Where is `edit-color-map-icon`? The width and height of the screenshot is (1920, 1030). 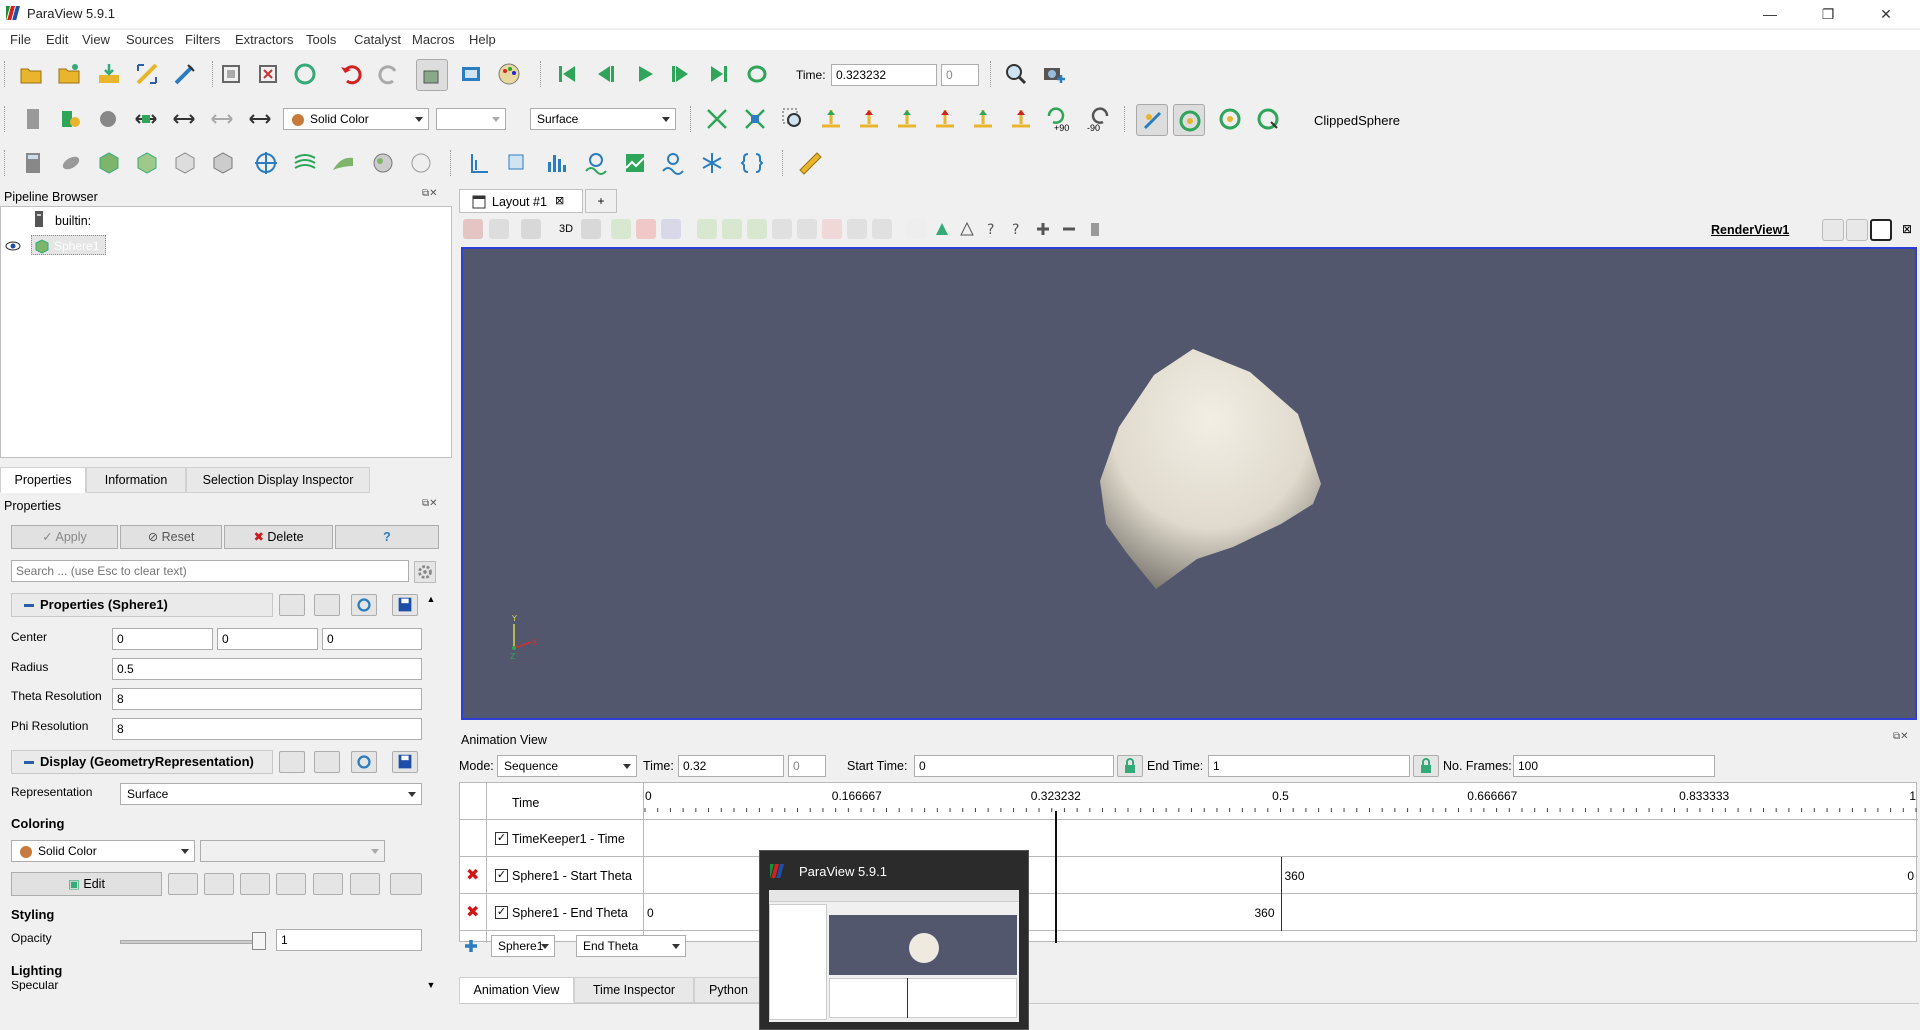
edit-color-map-icon is located at coordinates (108, 119).